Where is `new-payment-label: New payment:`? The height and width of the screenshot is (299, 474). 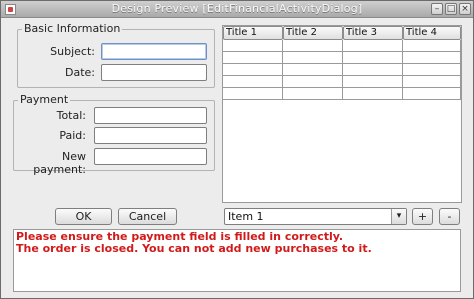 new-payment-label: New payment: is located at coordinates (59, 163).